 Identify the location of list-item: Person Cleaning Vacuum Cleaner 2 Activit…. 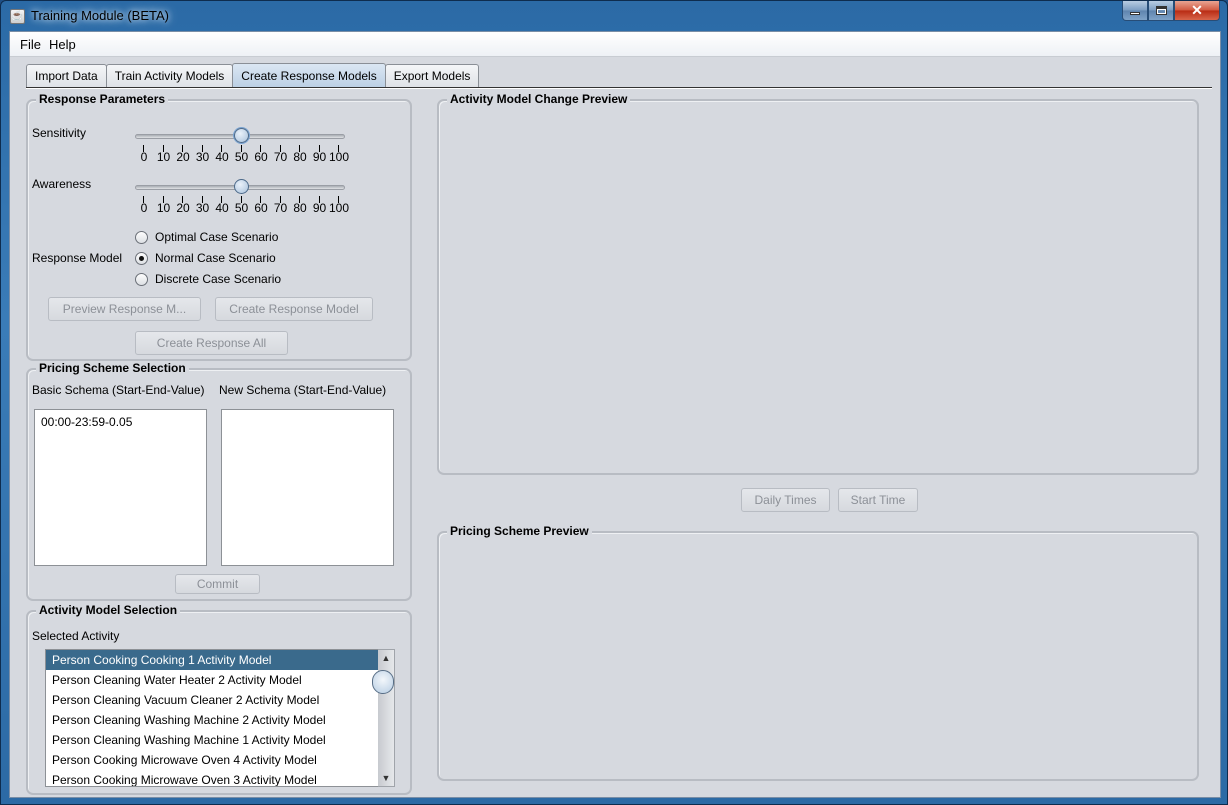
(219, 700).